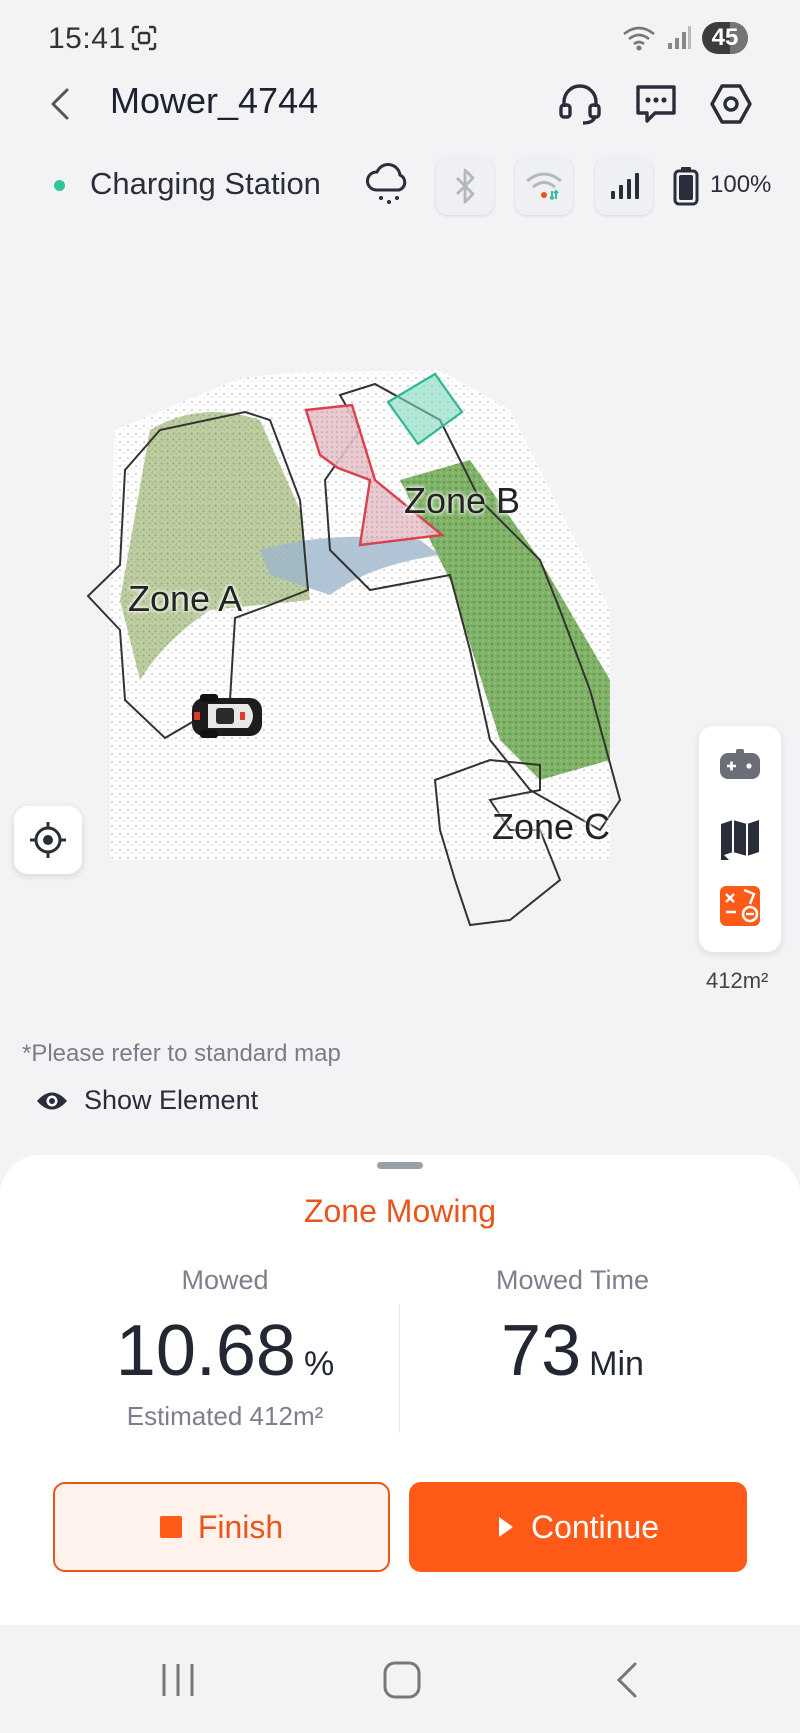 Image resolution: width=800 pixels, height=1733 pixels. I want to click on mower-marker-icon, so click(227, 716).